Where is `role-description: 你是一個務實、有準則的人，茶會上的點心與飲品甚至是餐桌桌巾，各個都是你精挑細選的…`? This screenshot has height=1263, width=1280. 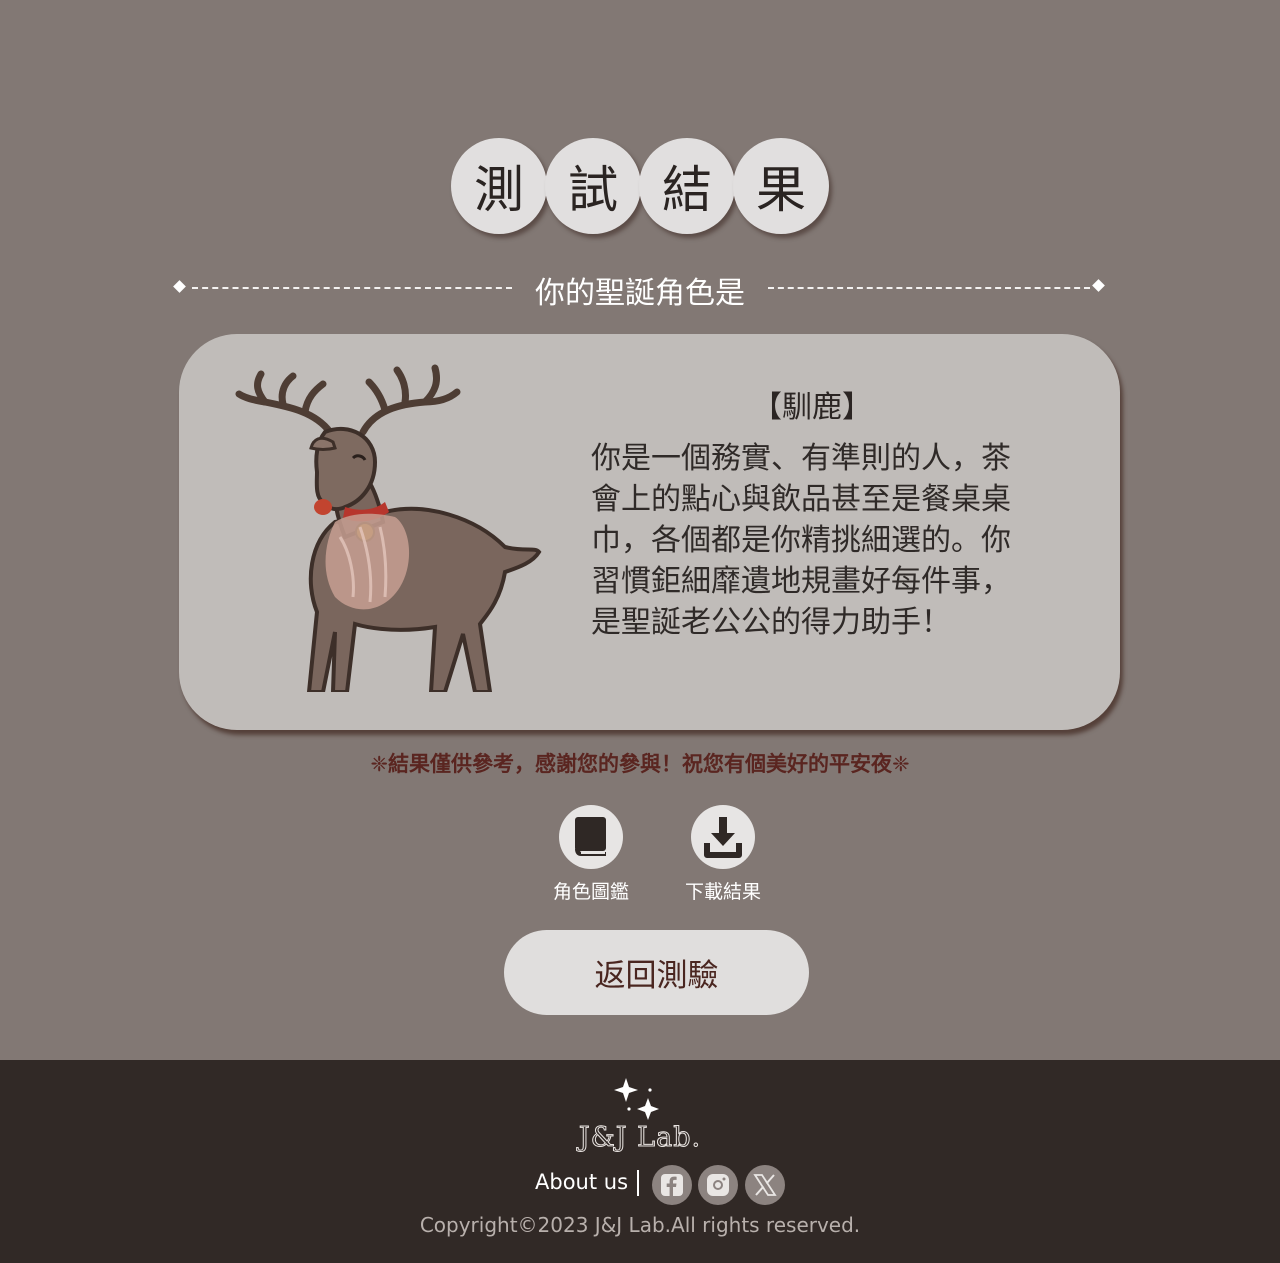 role-description: 你是一個務實、有準則的人，茶會上的點心與飲品甚至是餐桌桌巾，各個都是你精挑細選的… is located at coordinates (801, 540).